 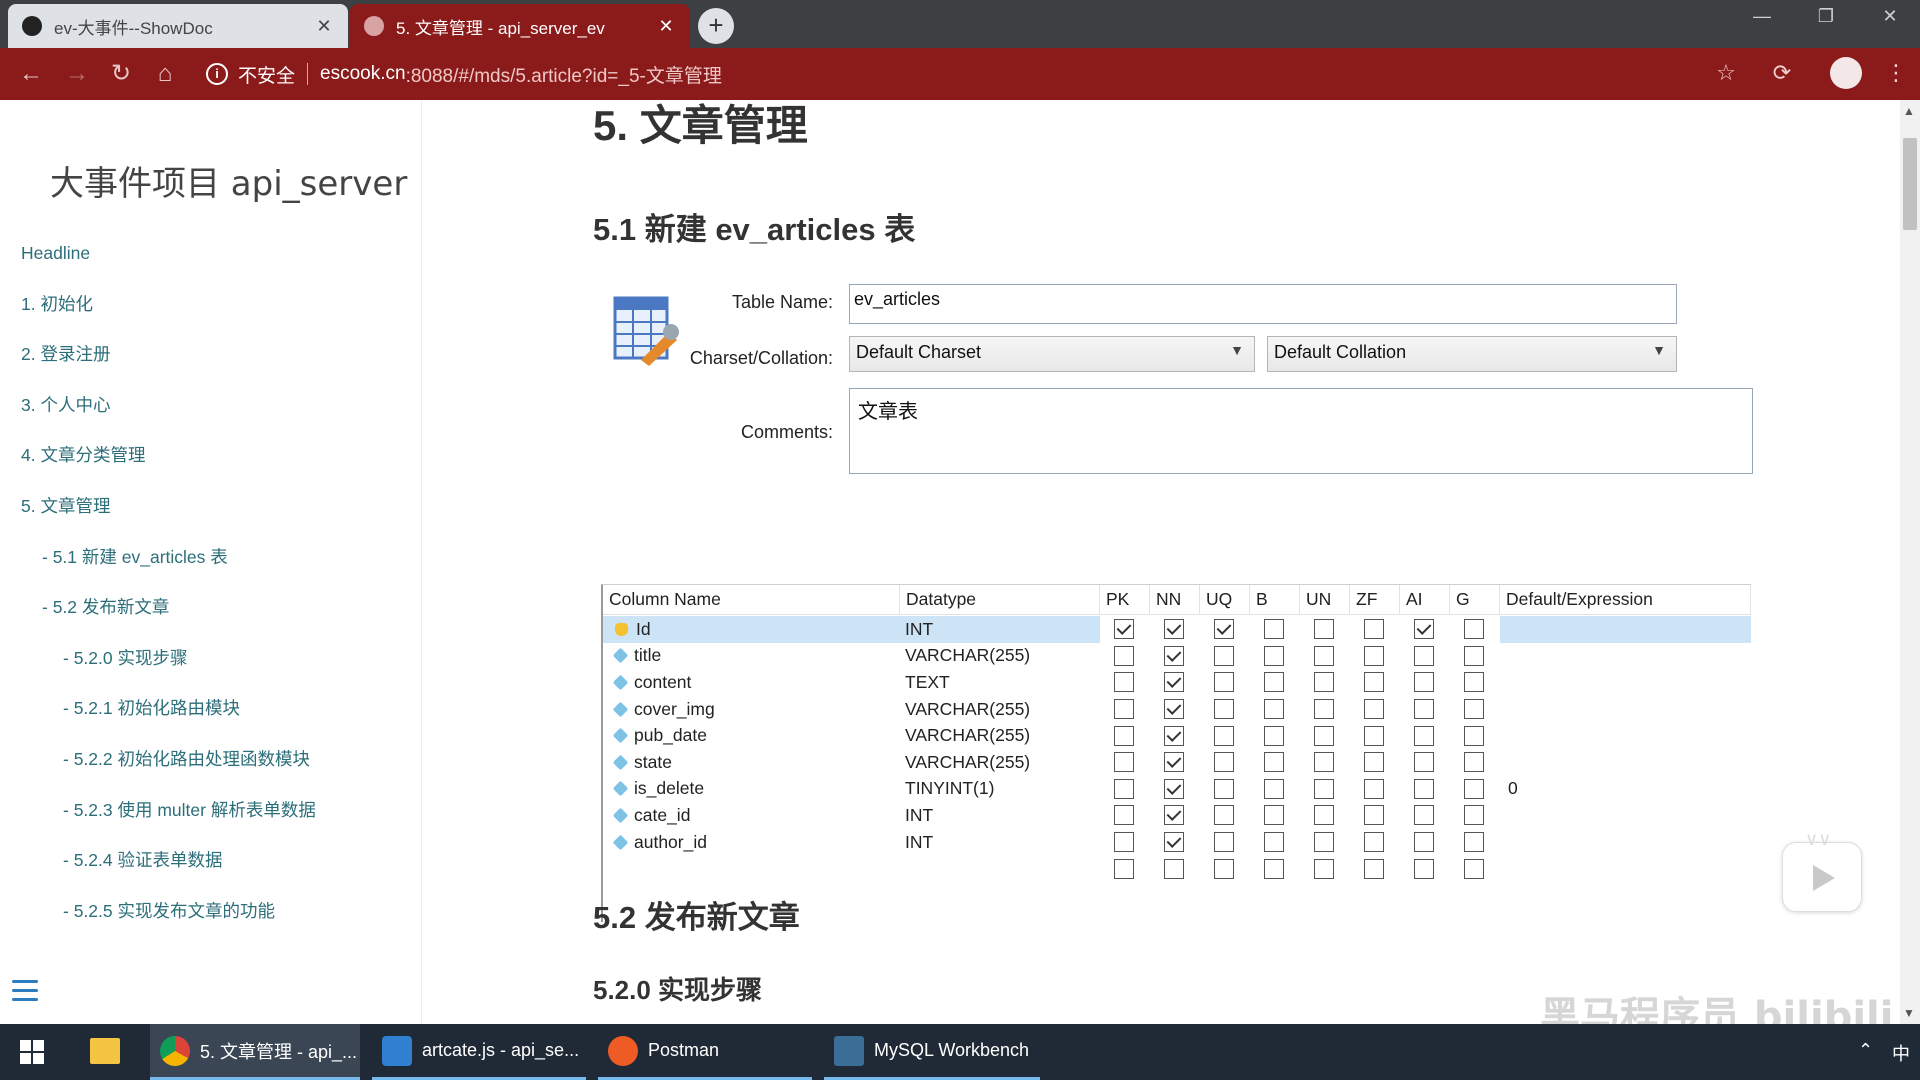 What do you see at coordinates (1263, 304) in the screenshot?
I see `table-name-input: ev_articles` at bounding box center [1263, 304].